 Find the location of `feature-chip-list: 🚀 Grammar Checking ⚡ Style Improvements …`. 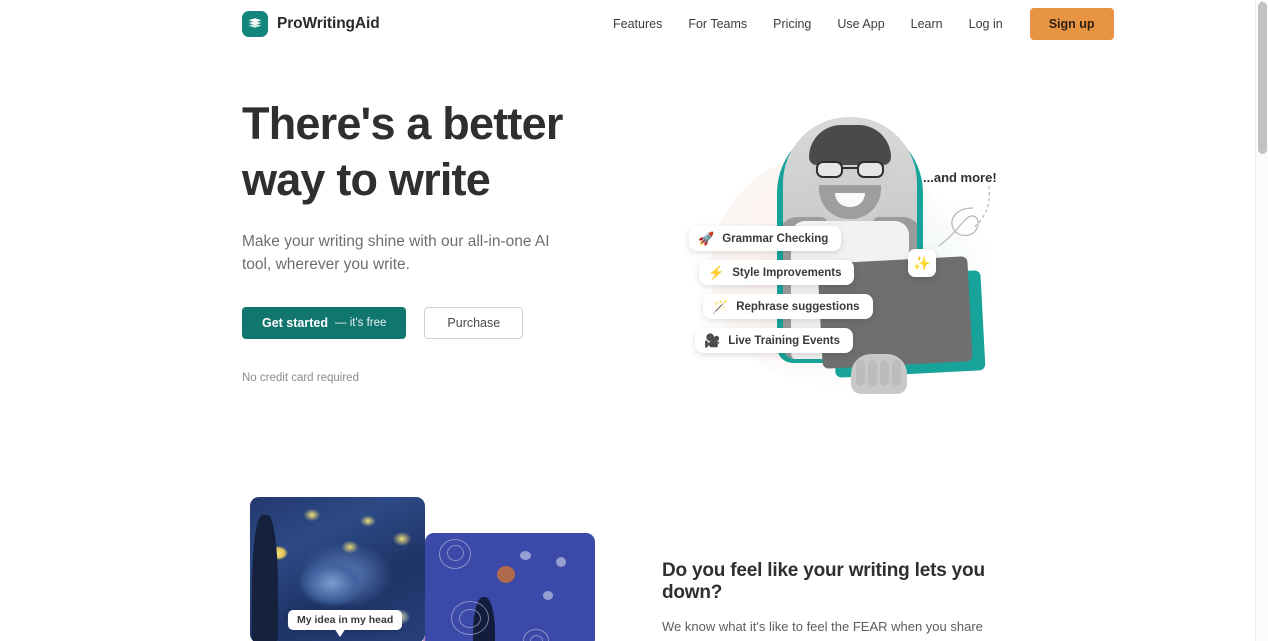

feature-chip-list: 🚀 Grammar Checking ⚡ Style Improvements … is located at coordinates (781, 289).